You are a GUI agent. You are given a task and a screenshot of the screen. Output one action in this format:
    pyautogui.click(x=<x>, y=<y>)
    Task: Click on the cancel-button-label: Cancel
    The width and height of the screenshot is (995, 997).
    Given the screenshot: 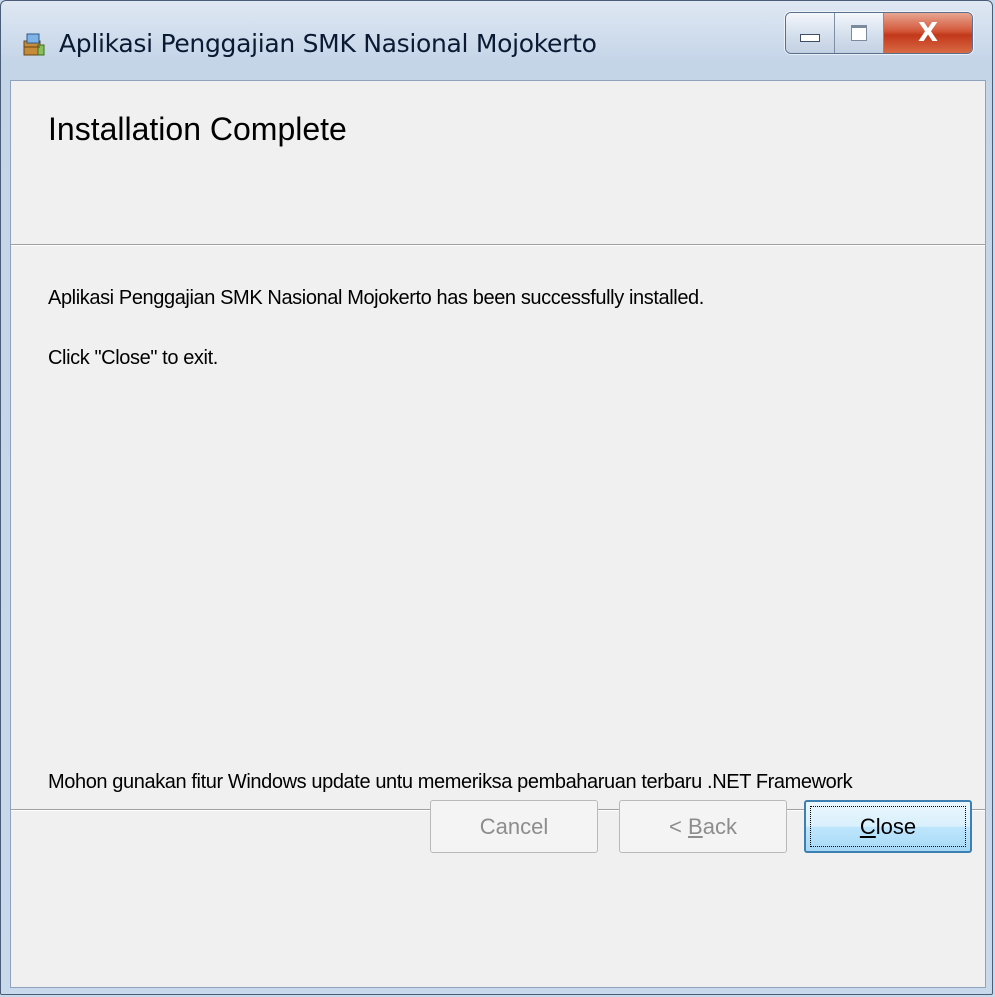 What is the action you would take?
    pyautogui.click(x=514, y=826)
    